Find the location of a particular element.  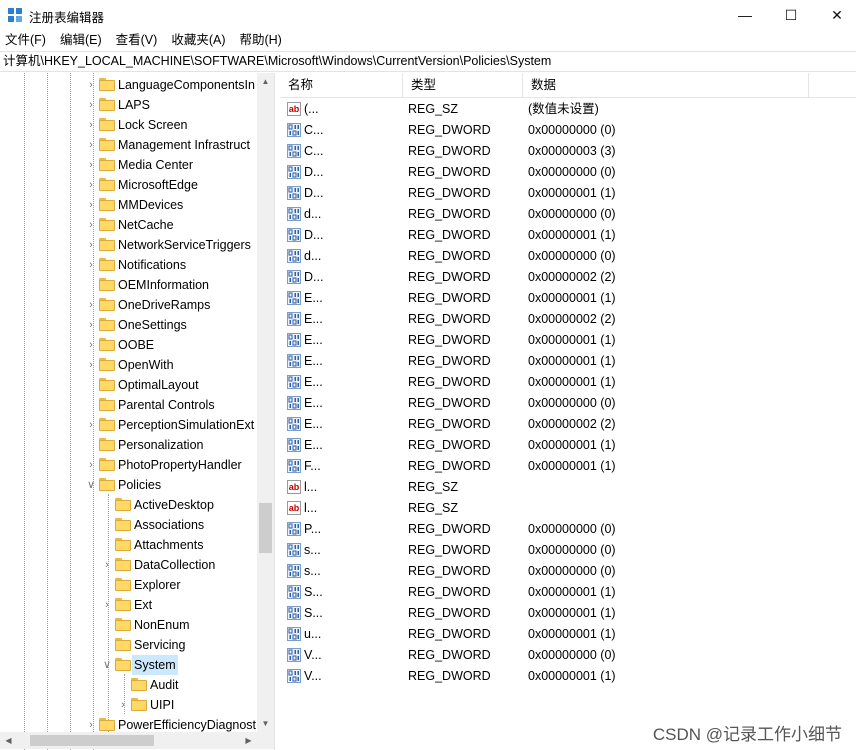

tree-node: ActiveDesktop is located at coordinates (137, 505).